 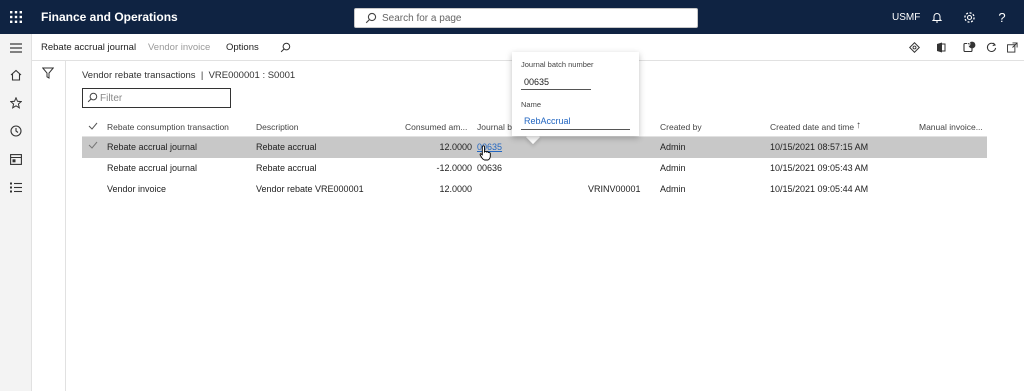 What do you see at coordinates (137, 189) in the screenshot?
I see `cell-transaction: Vendor invoice` at bounding box center [137, 189].